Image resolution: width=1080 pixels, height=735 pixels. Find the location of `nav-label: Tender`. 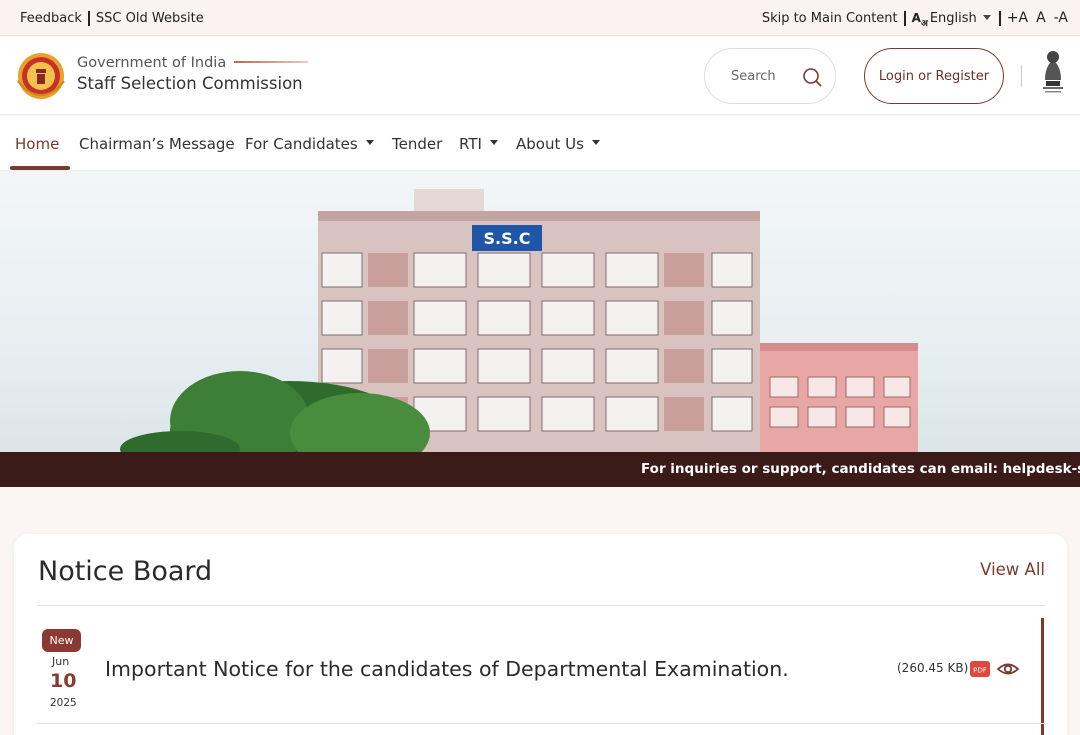

nav-label: Tender is located at coordinates (417, 143).